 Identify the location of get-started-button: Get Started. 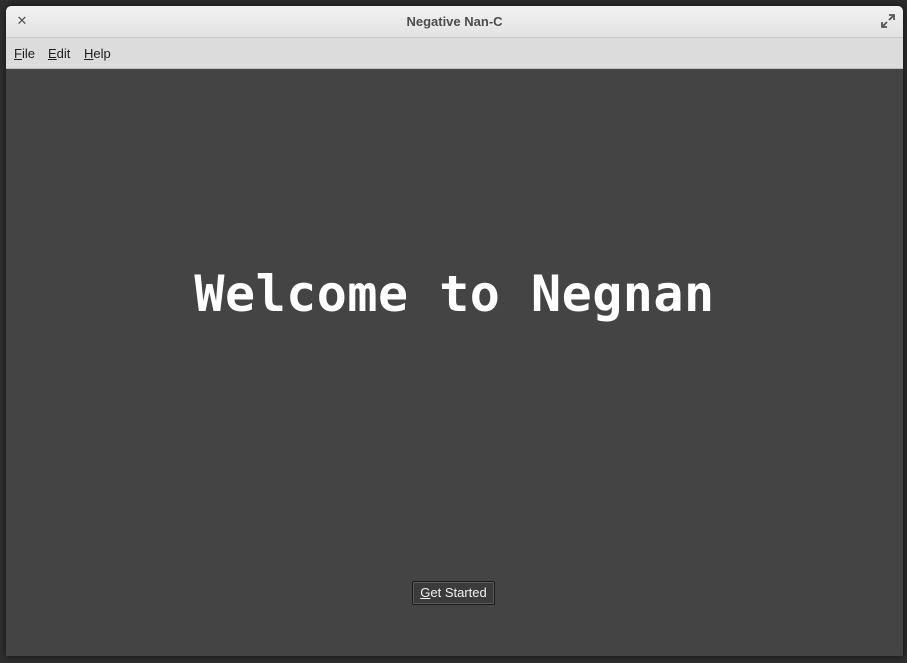
(453, 593).